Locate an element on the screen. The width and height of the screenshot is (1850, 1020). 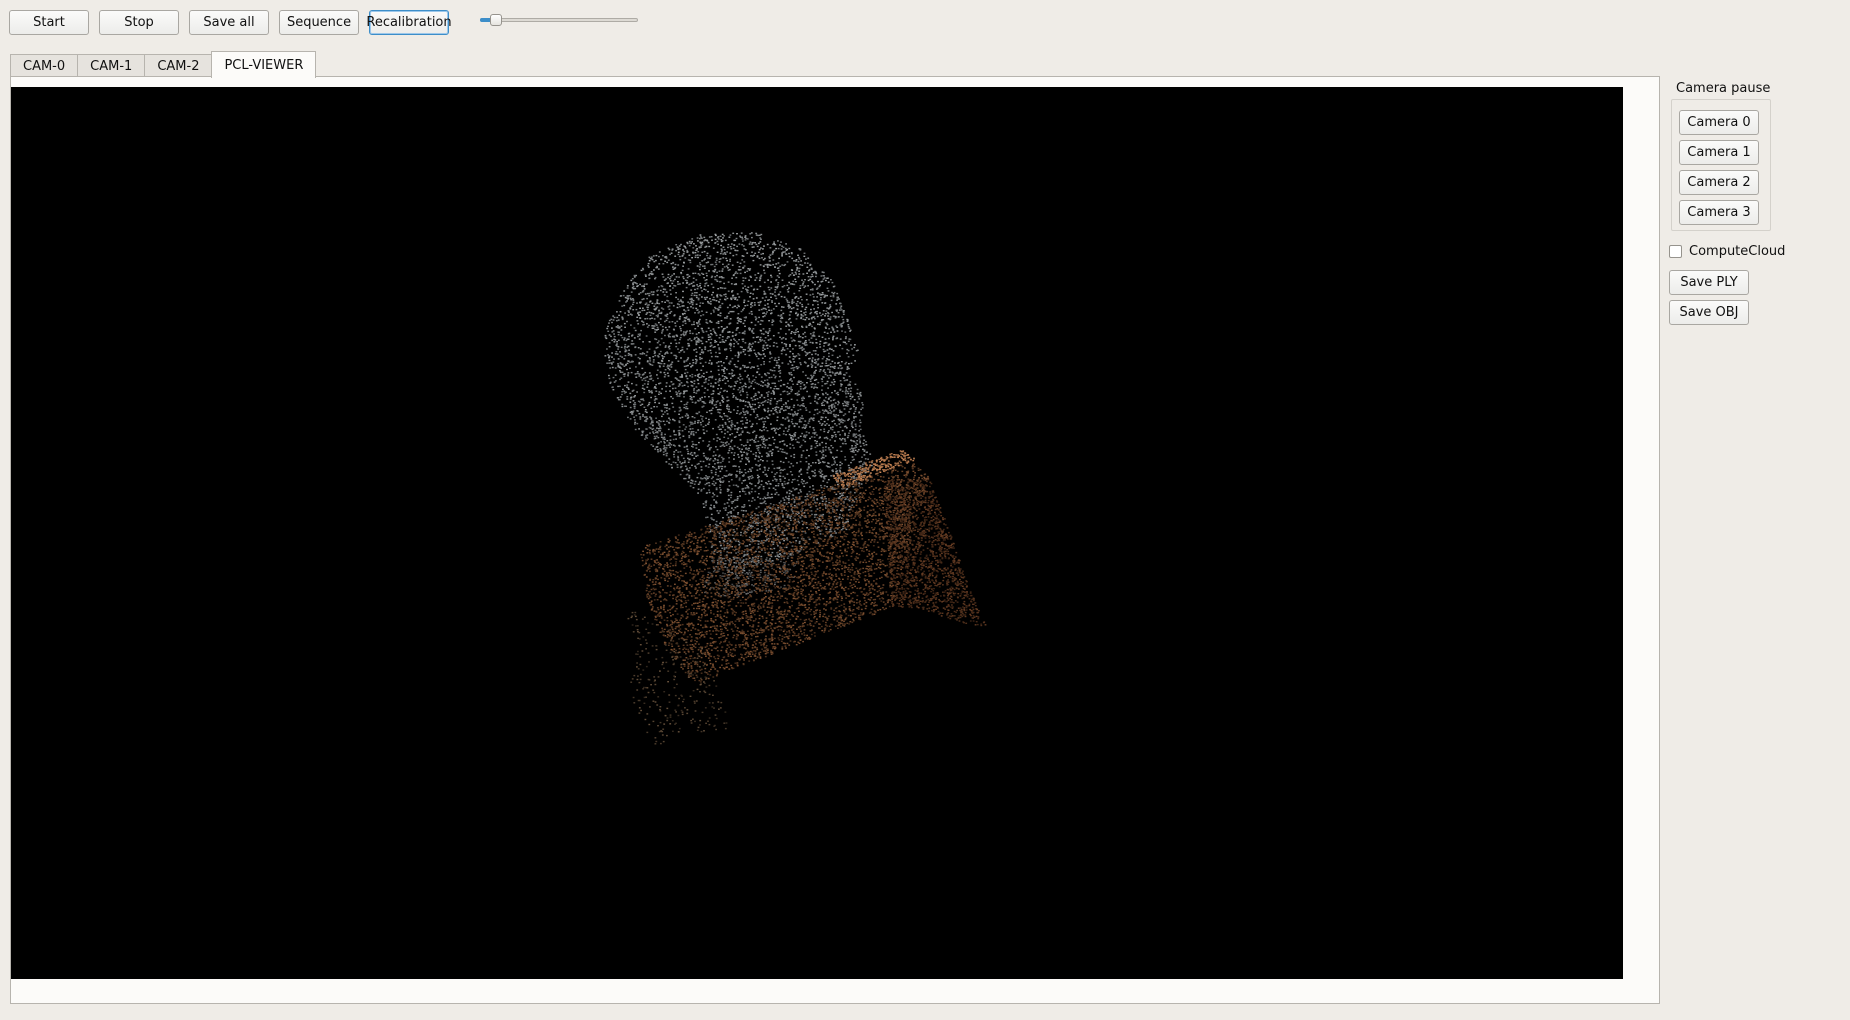
recalibration-button: Recalibration is located at coordinates (409, 22).